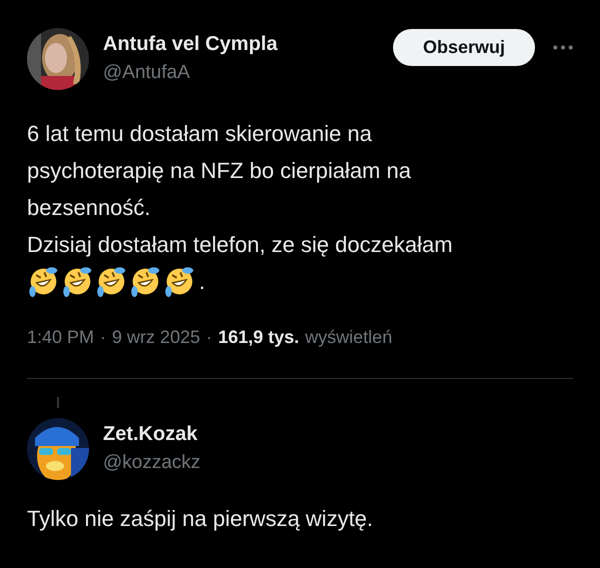 The height and width of the screenshot is (568, 600). I want to click on tweet-text: Dzisiaj dostałam telefon, ze się doczekałam, so click(240, 245).